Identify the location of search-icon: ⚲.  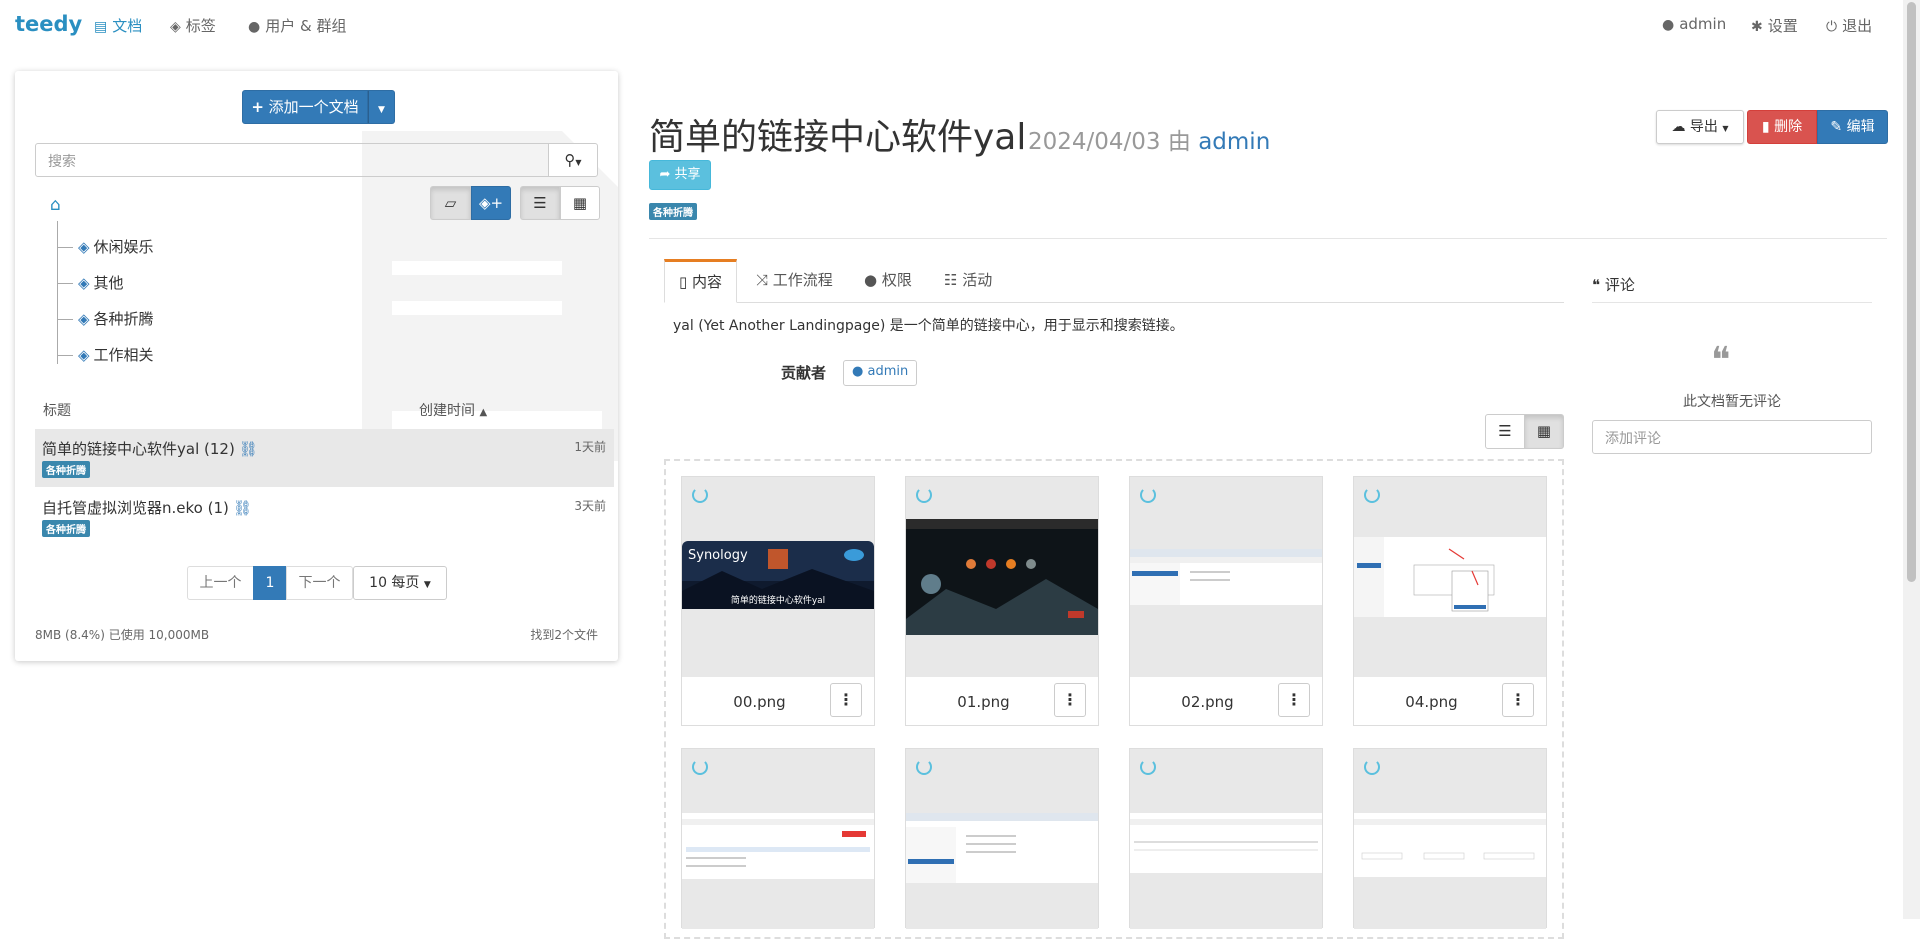
(570, 160).